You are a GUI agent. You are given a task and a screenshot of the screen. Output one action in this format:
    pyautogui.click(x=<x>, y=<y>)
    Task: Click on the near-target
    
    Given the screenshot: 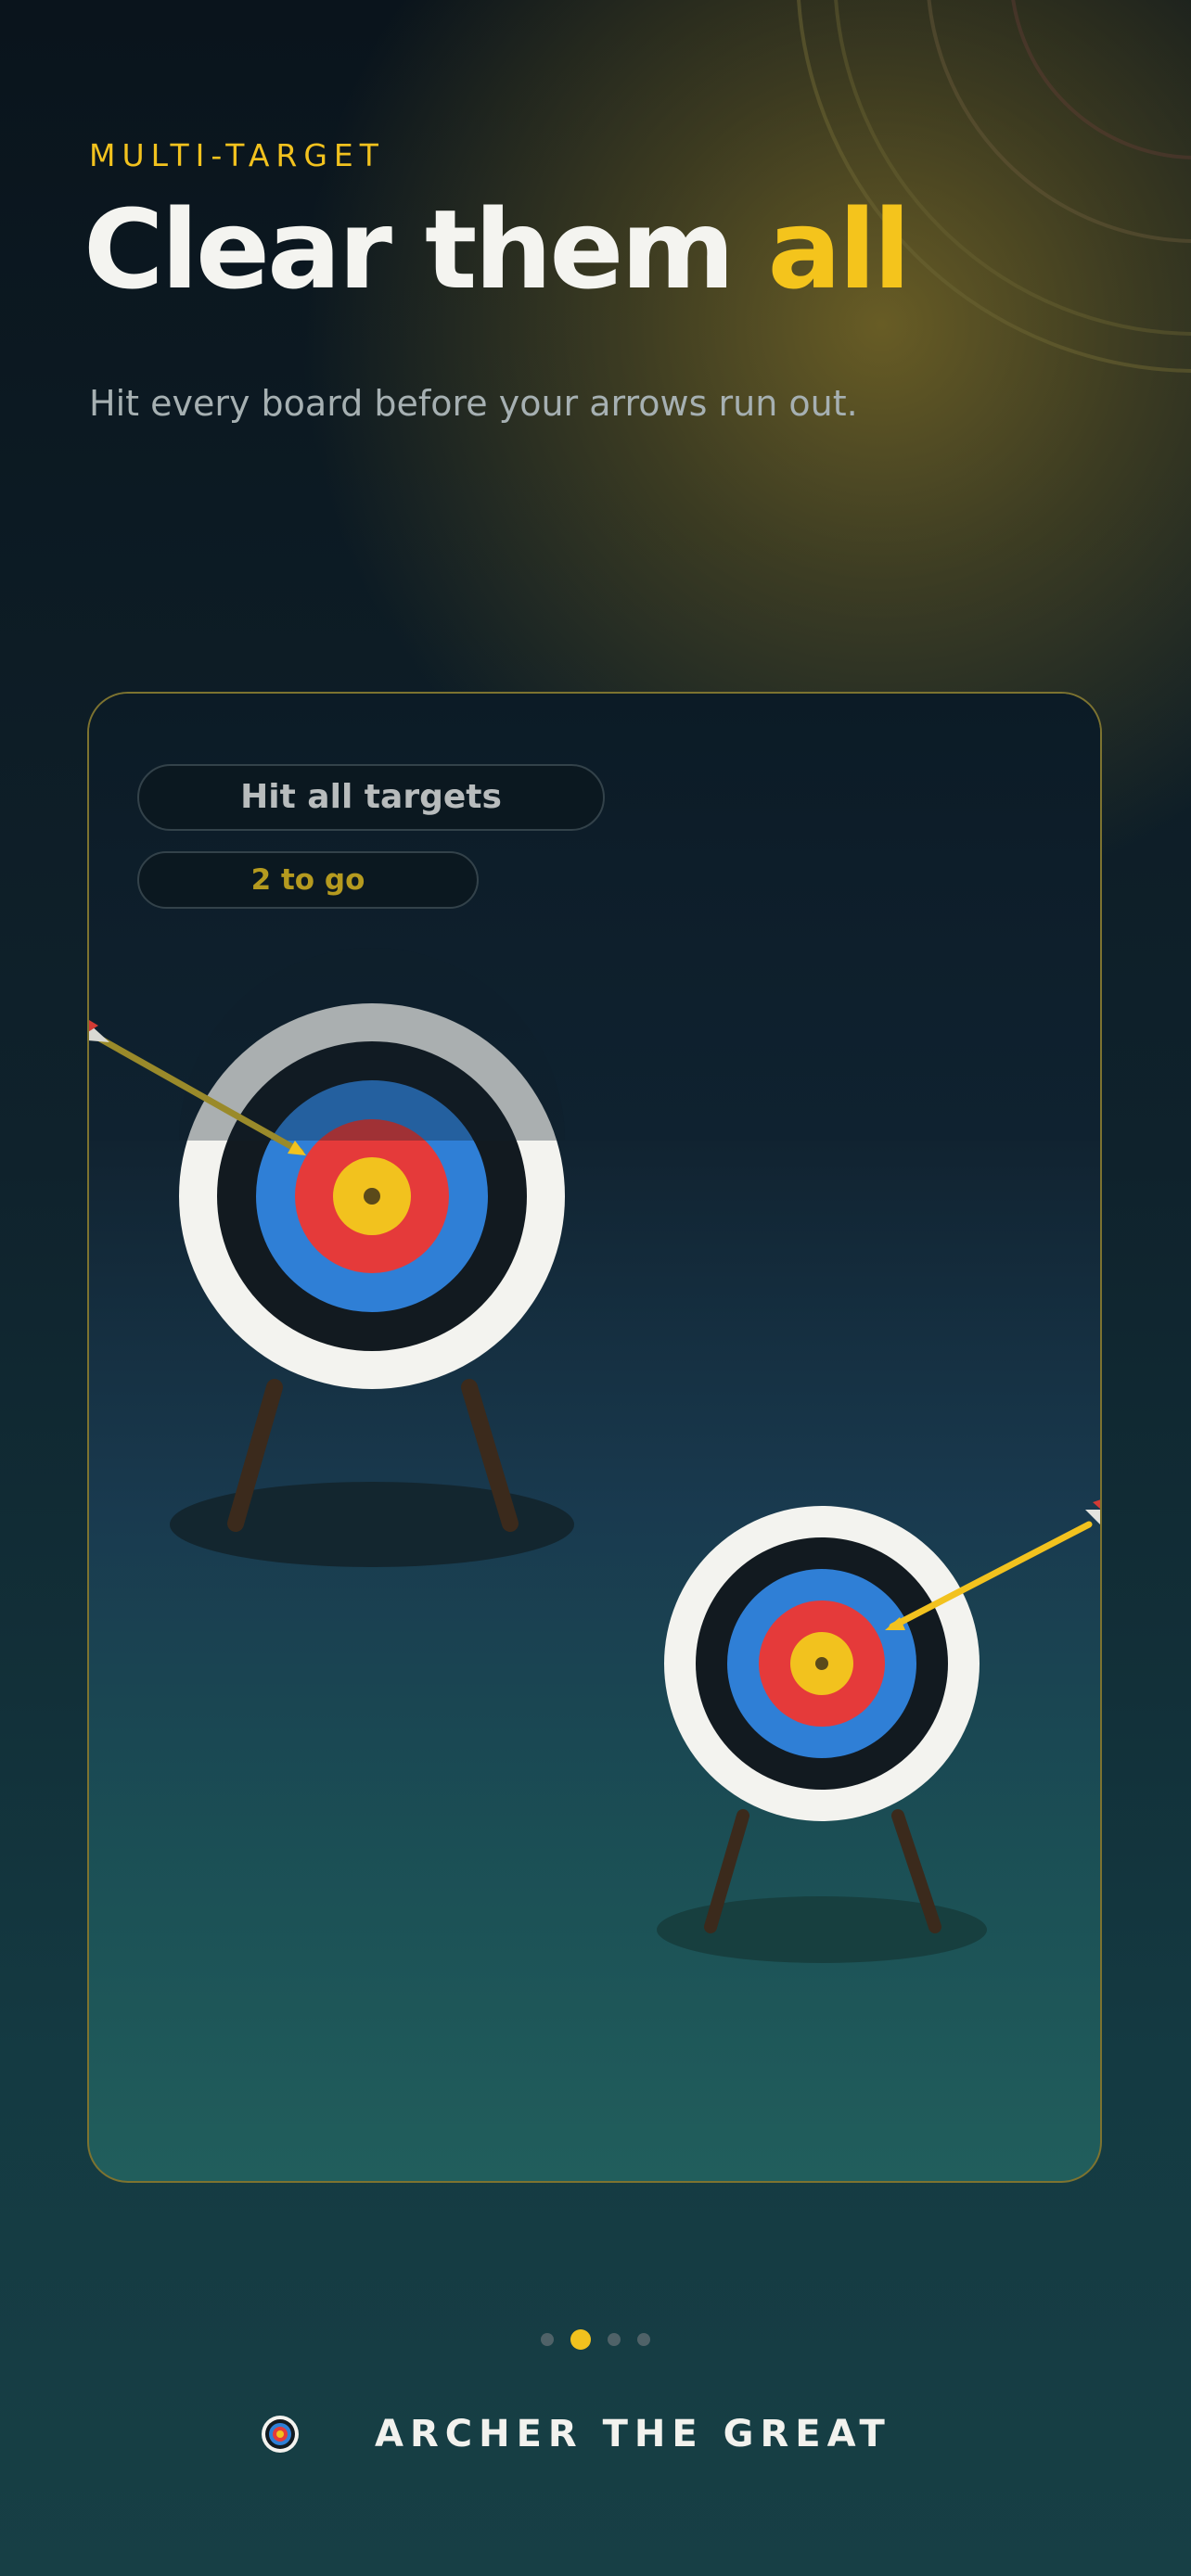 What is the action you would take?
    pyautogui.click(x=372, y=1257)
    